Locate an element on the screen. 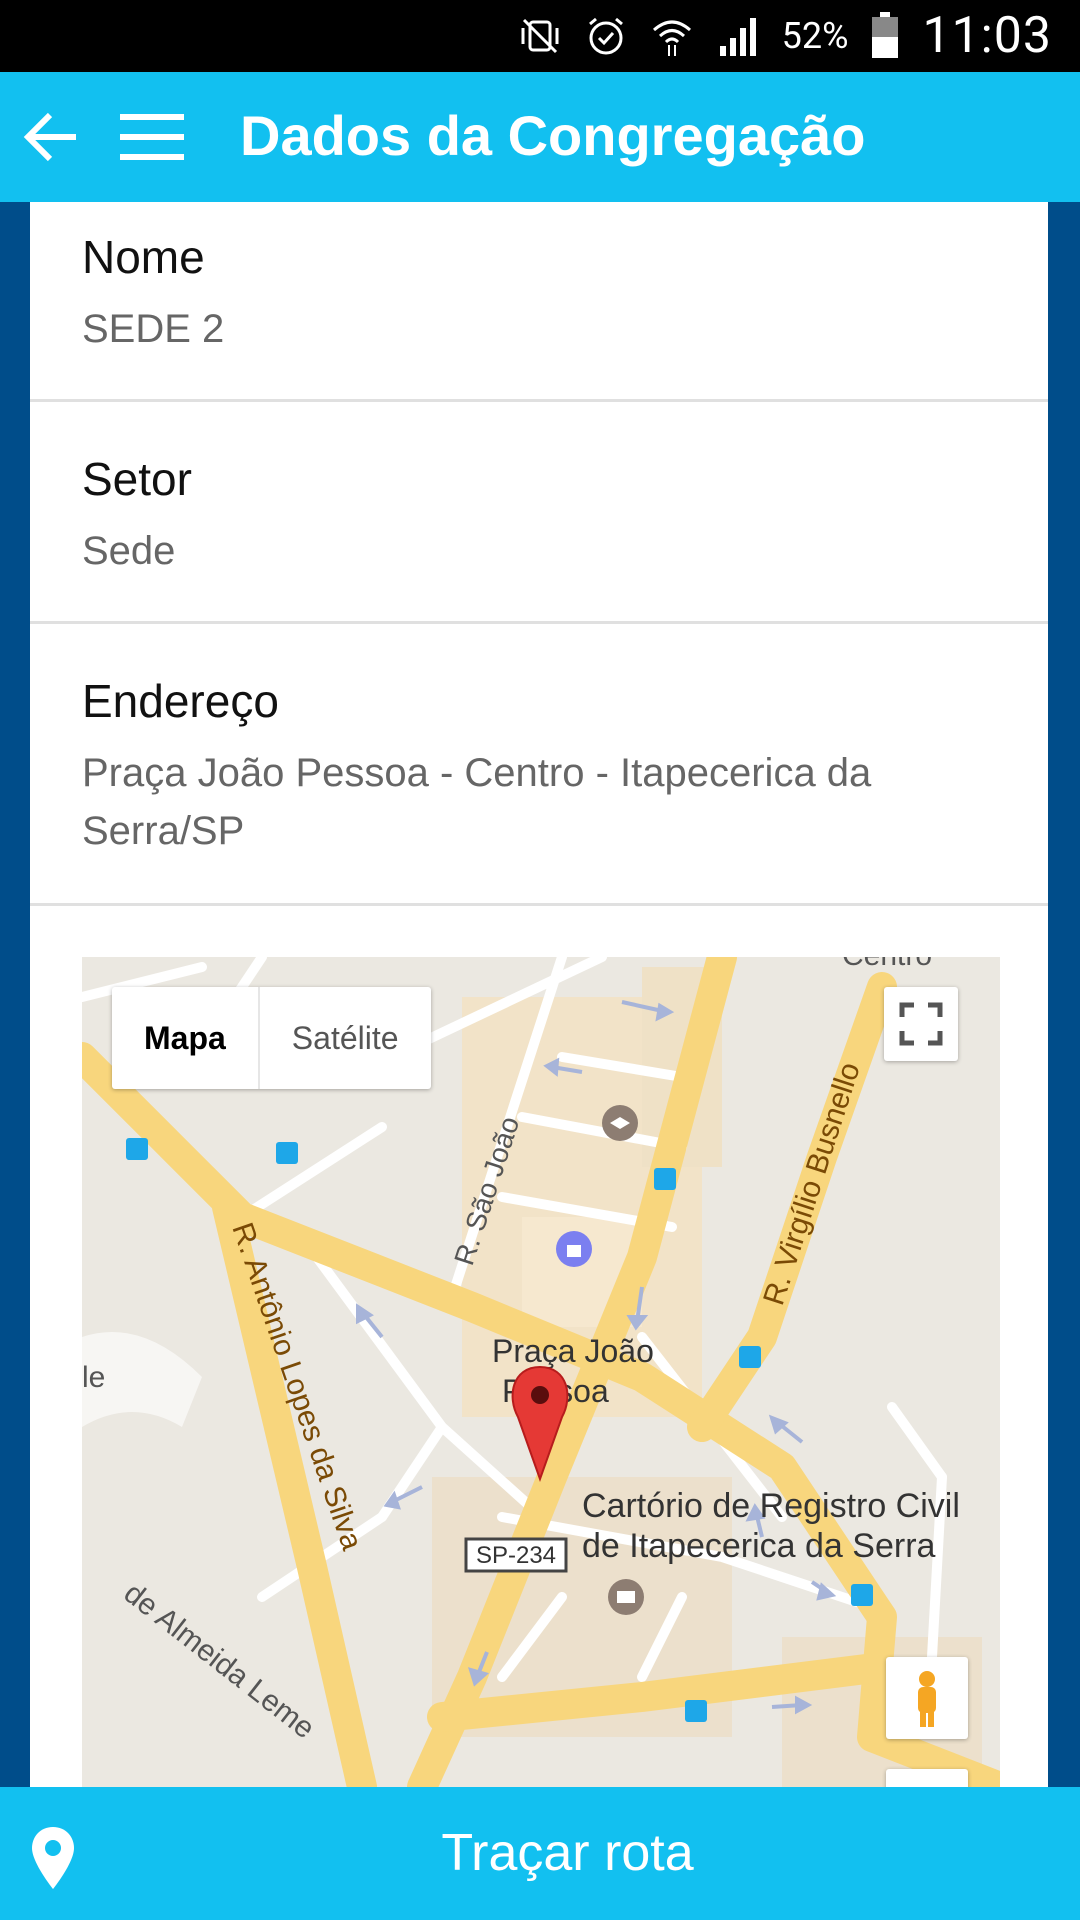 The width and height of the screenshot is (1080, 1920). detail-value: SEDE 2 is located at coordinates (153, 329).